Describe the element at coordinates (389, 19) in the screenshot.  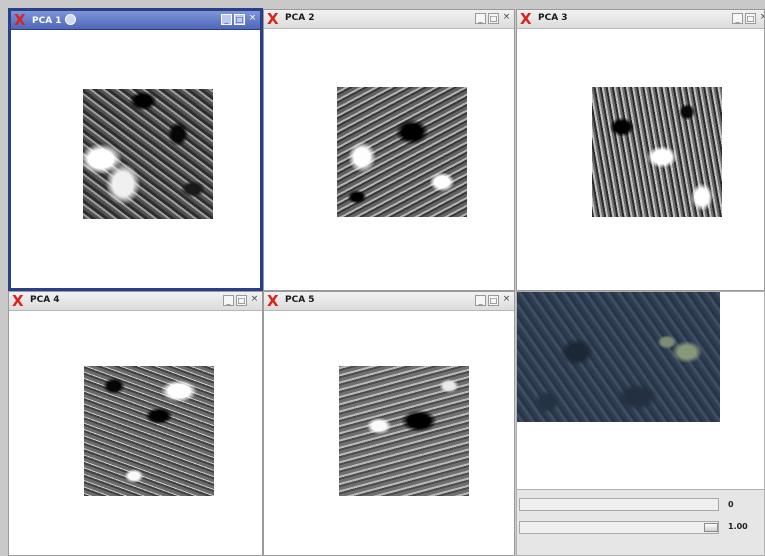
I see `titlebar: X PCA 2 _ □ ×` at that location.